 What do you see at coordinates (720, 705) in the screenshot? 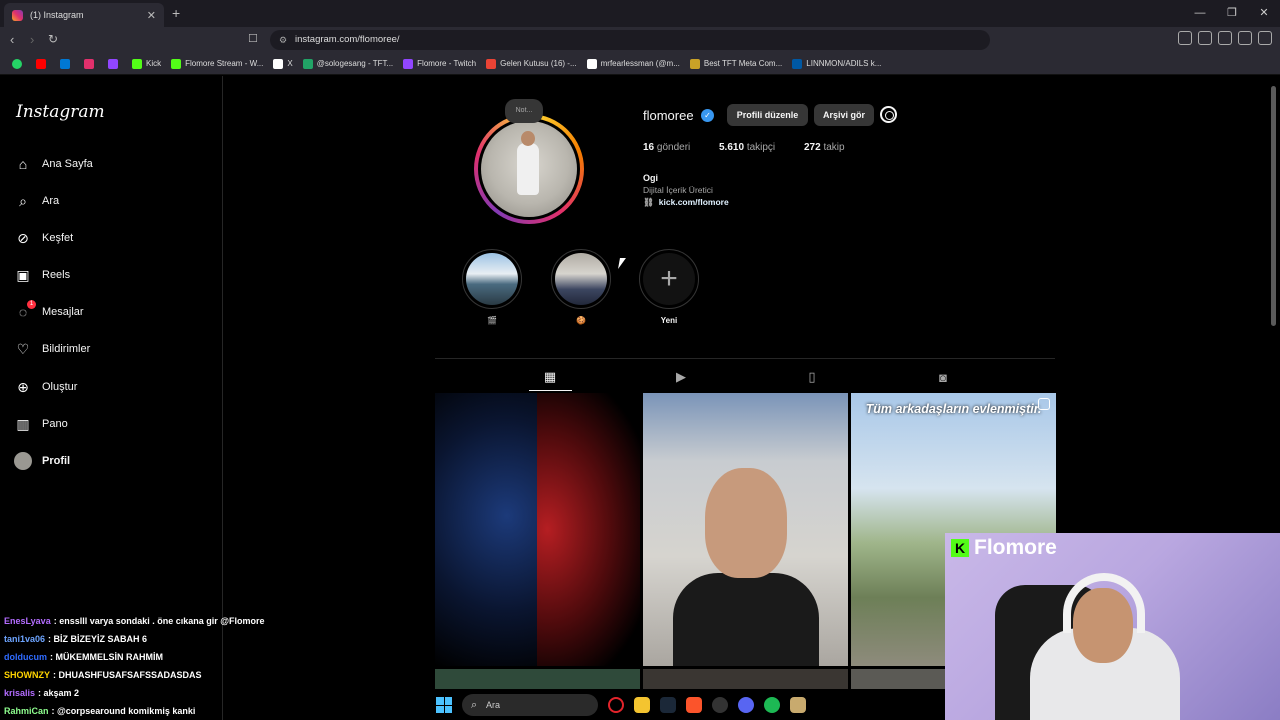
I see `obs-icon` at bounding box center [720, 705].